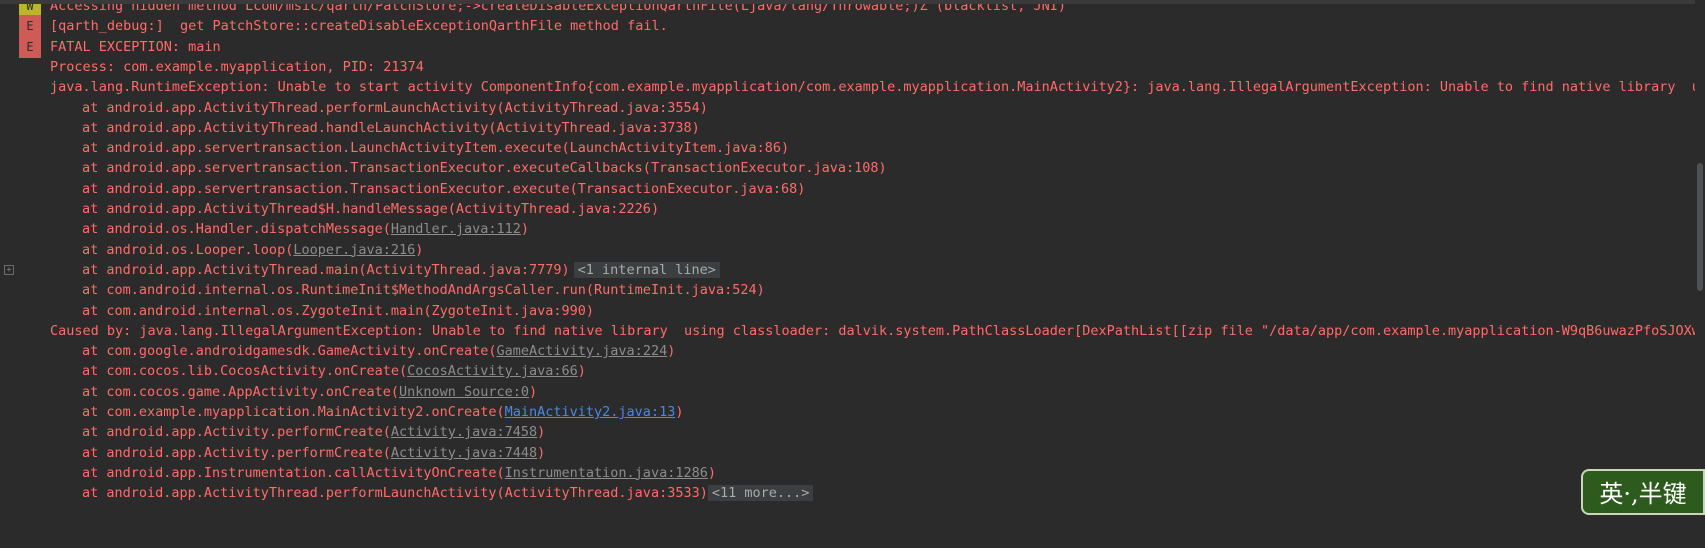  What do you see at coordinates (188, 249) in the screenshot?
I see `stack-frame-text: at android.os.Looper.loop(` at bounding box center [188, 249].